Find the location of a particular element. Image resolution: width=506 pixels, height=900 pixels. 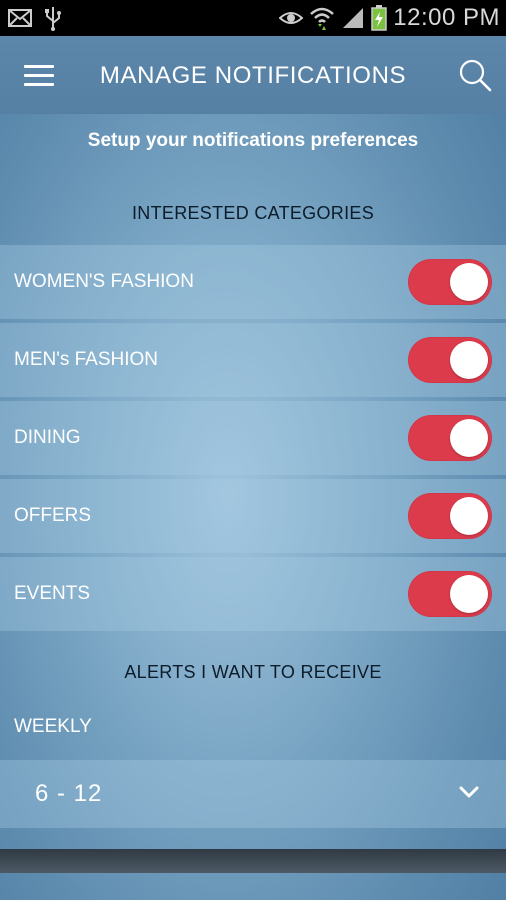

eye-icon is located at coordinates (291, 18).